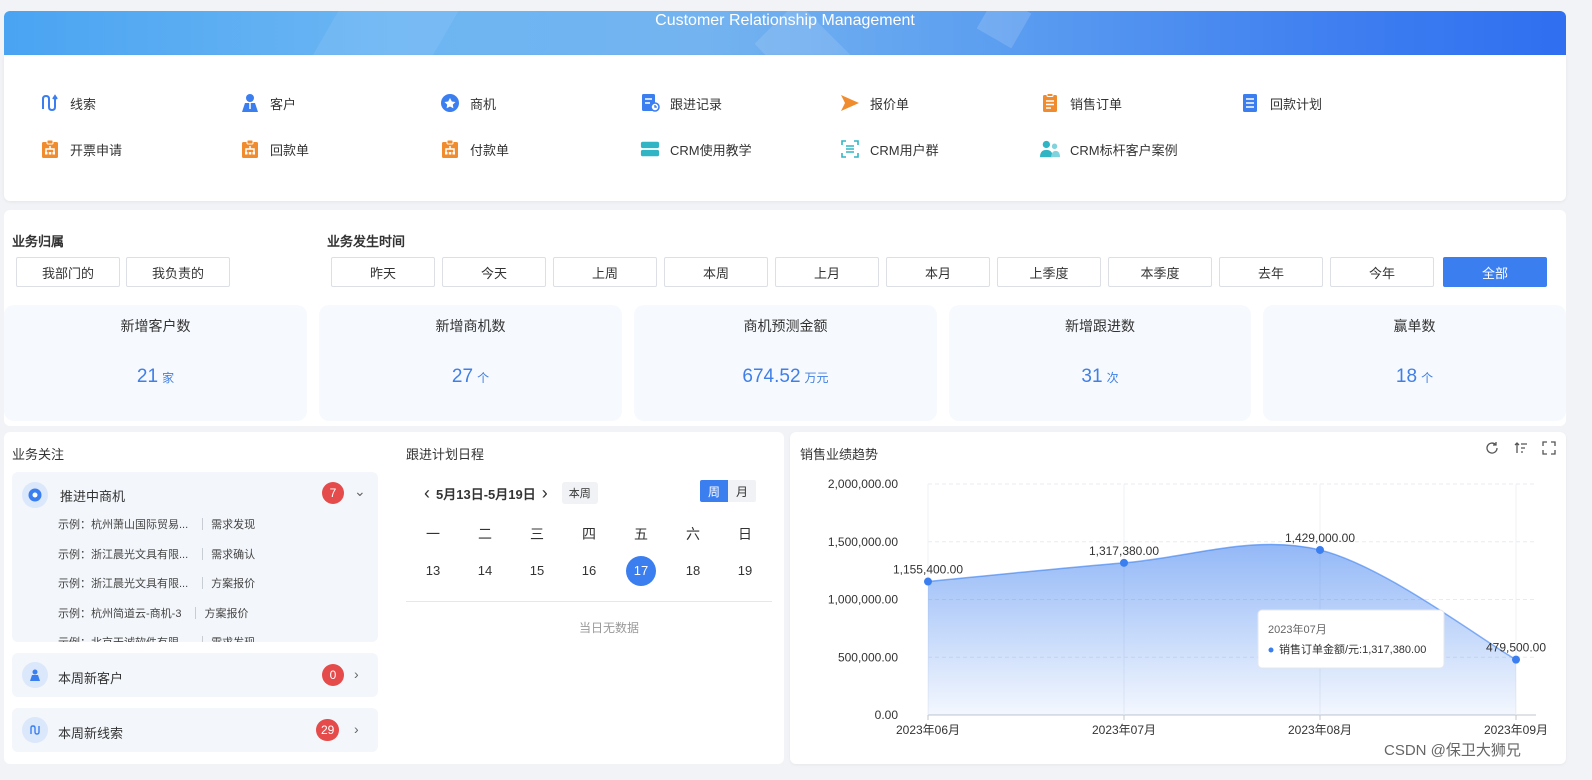 Image resolution: width=1592 pixels, height=780 pixels. What do you see at coordinates (863, 542) in the screenshot?
I see `y-tick-label: 1,500,000.00` at bounding box center [863, 542].